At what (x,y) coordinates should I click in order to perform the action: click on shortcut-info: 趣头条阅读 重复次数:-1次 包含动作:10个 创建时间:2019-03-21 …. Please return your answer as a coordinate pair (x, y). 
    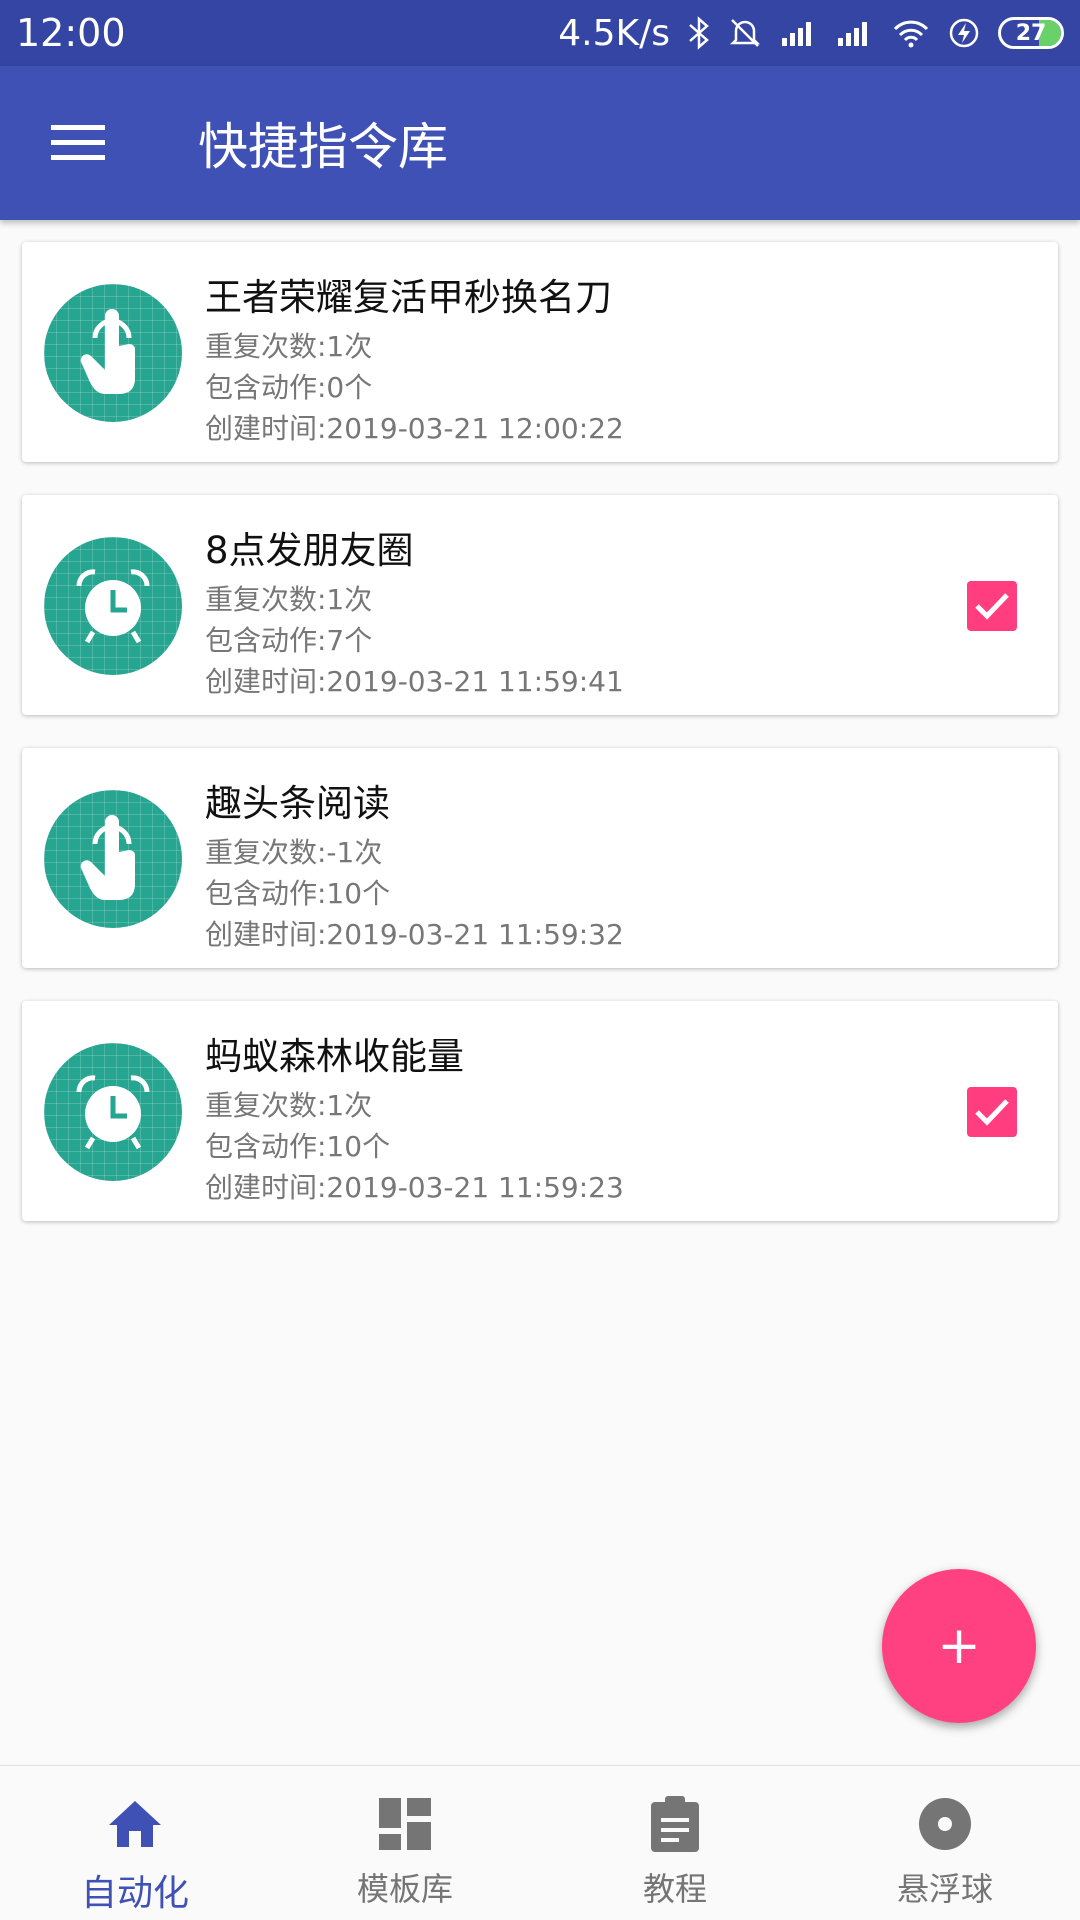
    Looking at the image, I should click on (414, 865).